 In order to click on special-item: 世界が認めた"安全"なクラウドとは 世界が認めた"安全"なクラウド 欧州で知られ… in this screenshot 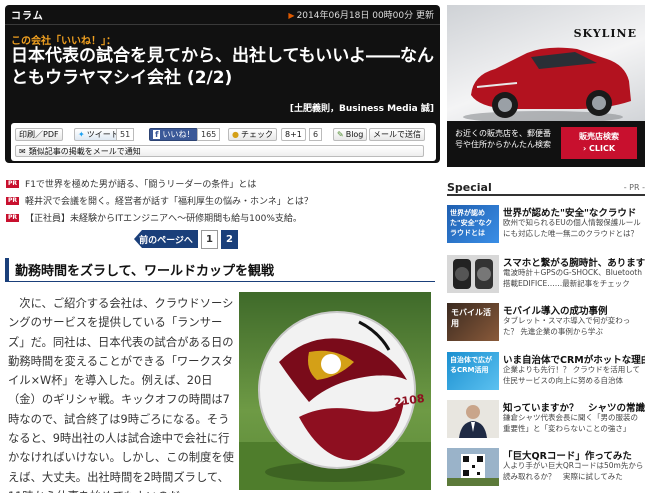, I will do `click(546, 230)`.